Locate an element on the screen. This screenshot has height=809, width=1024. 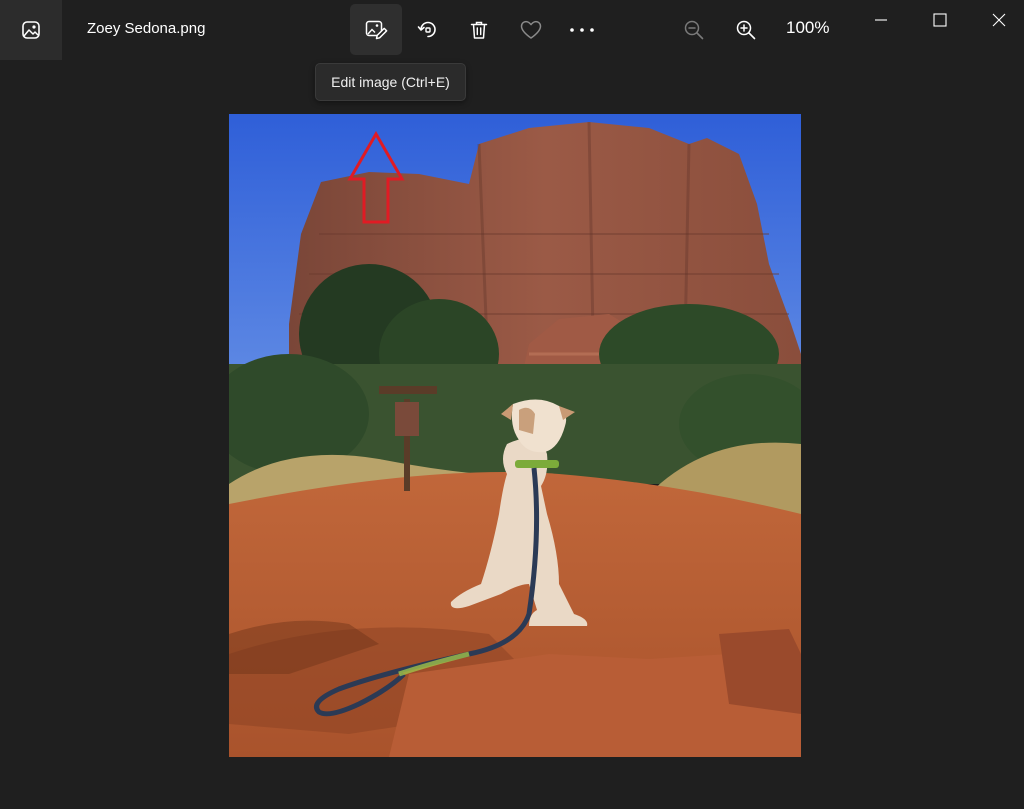
rotate-icon is located at coordinates (426, 29).